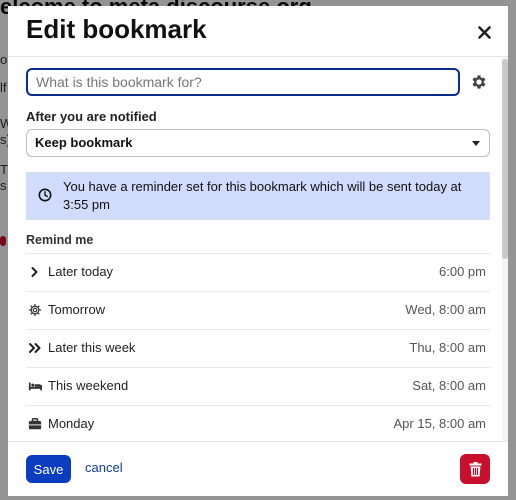 The height and width of the screenshot is (500, 516). Describe the element at coordinates (258, 386) in the screenshot. I see `reminder-option-this-weekend: This weekend Sat, 8:00 am` at that location.